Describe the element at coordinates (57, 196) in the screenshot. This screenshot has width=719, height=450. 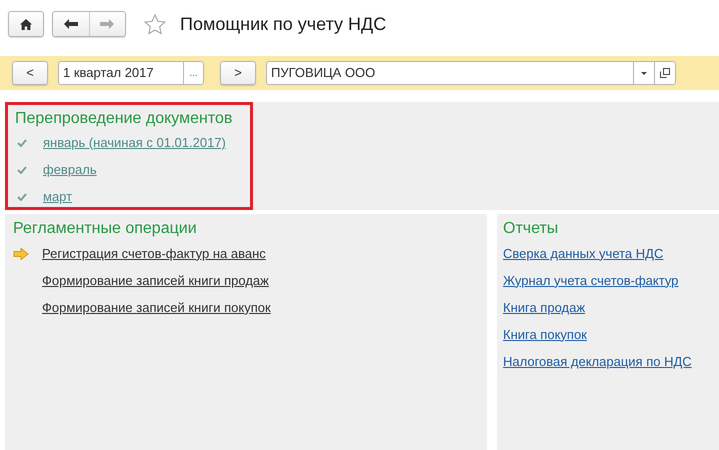
I see `month-link: март` at that location.